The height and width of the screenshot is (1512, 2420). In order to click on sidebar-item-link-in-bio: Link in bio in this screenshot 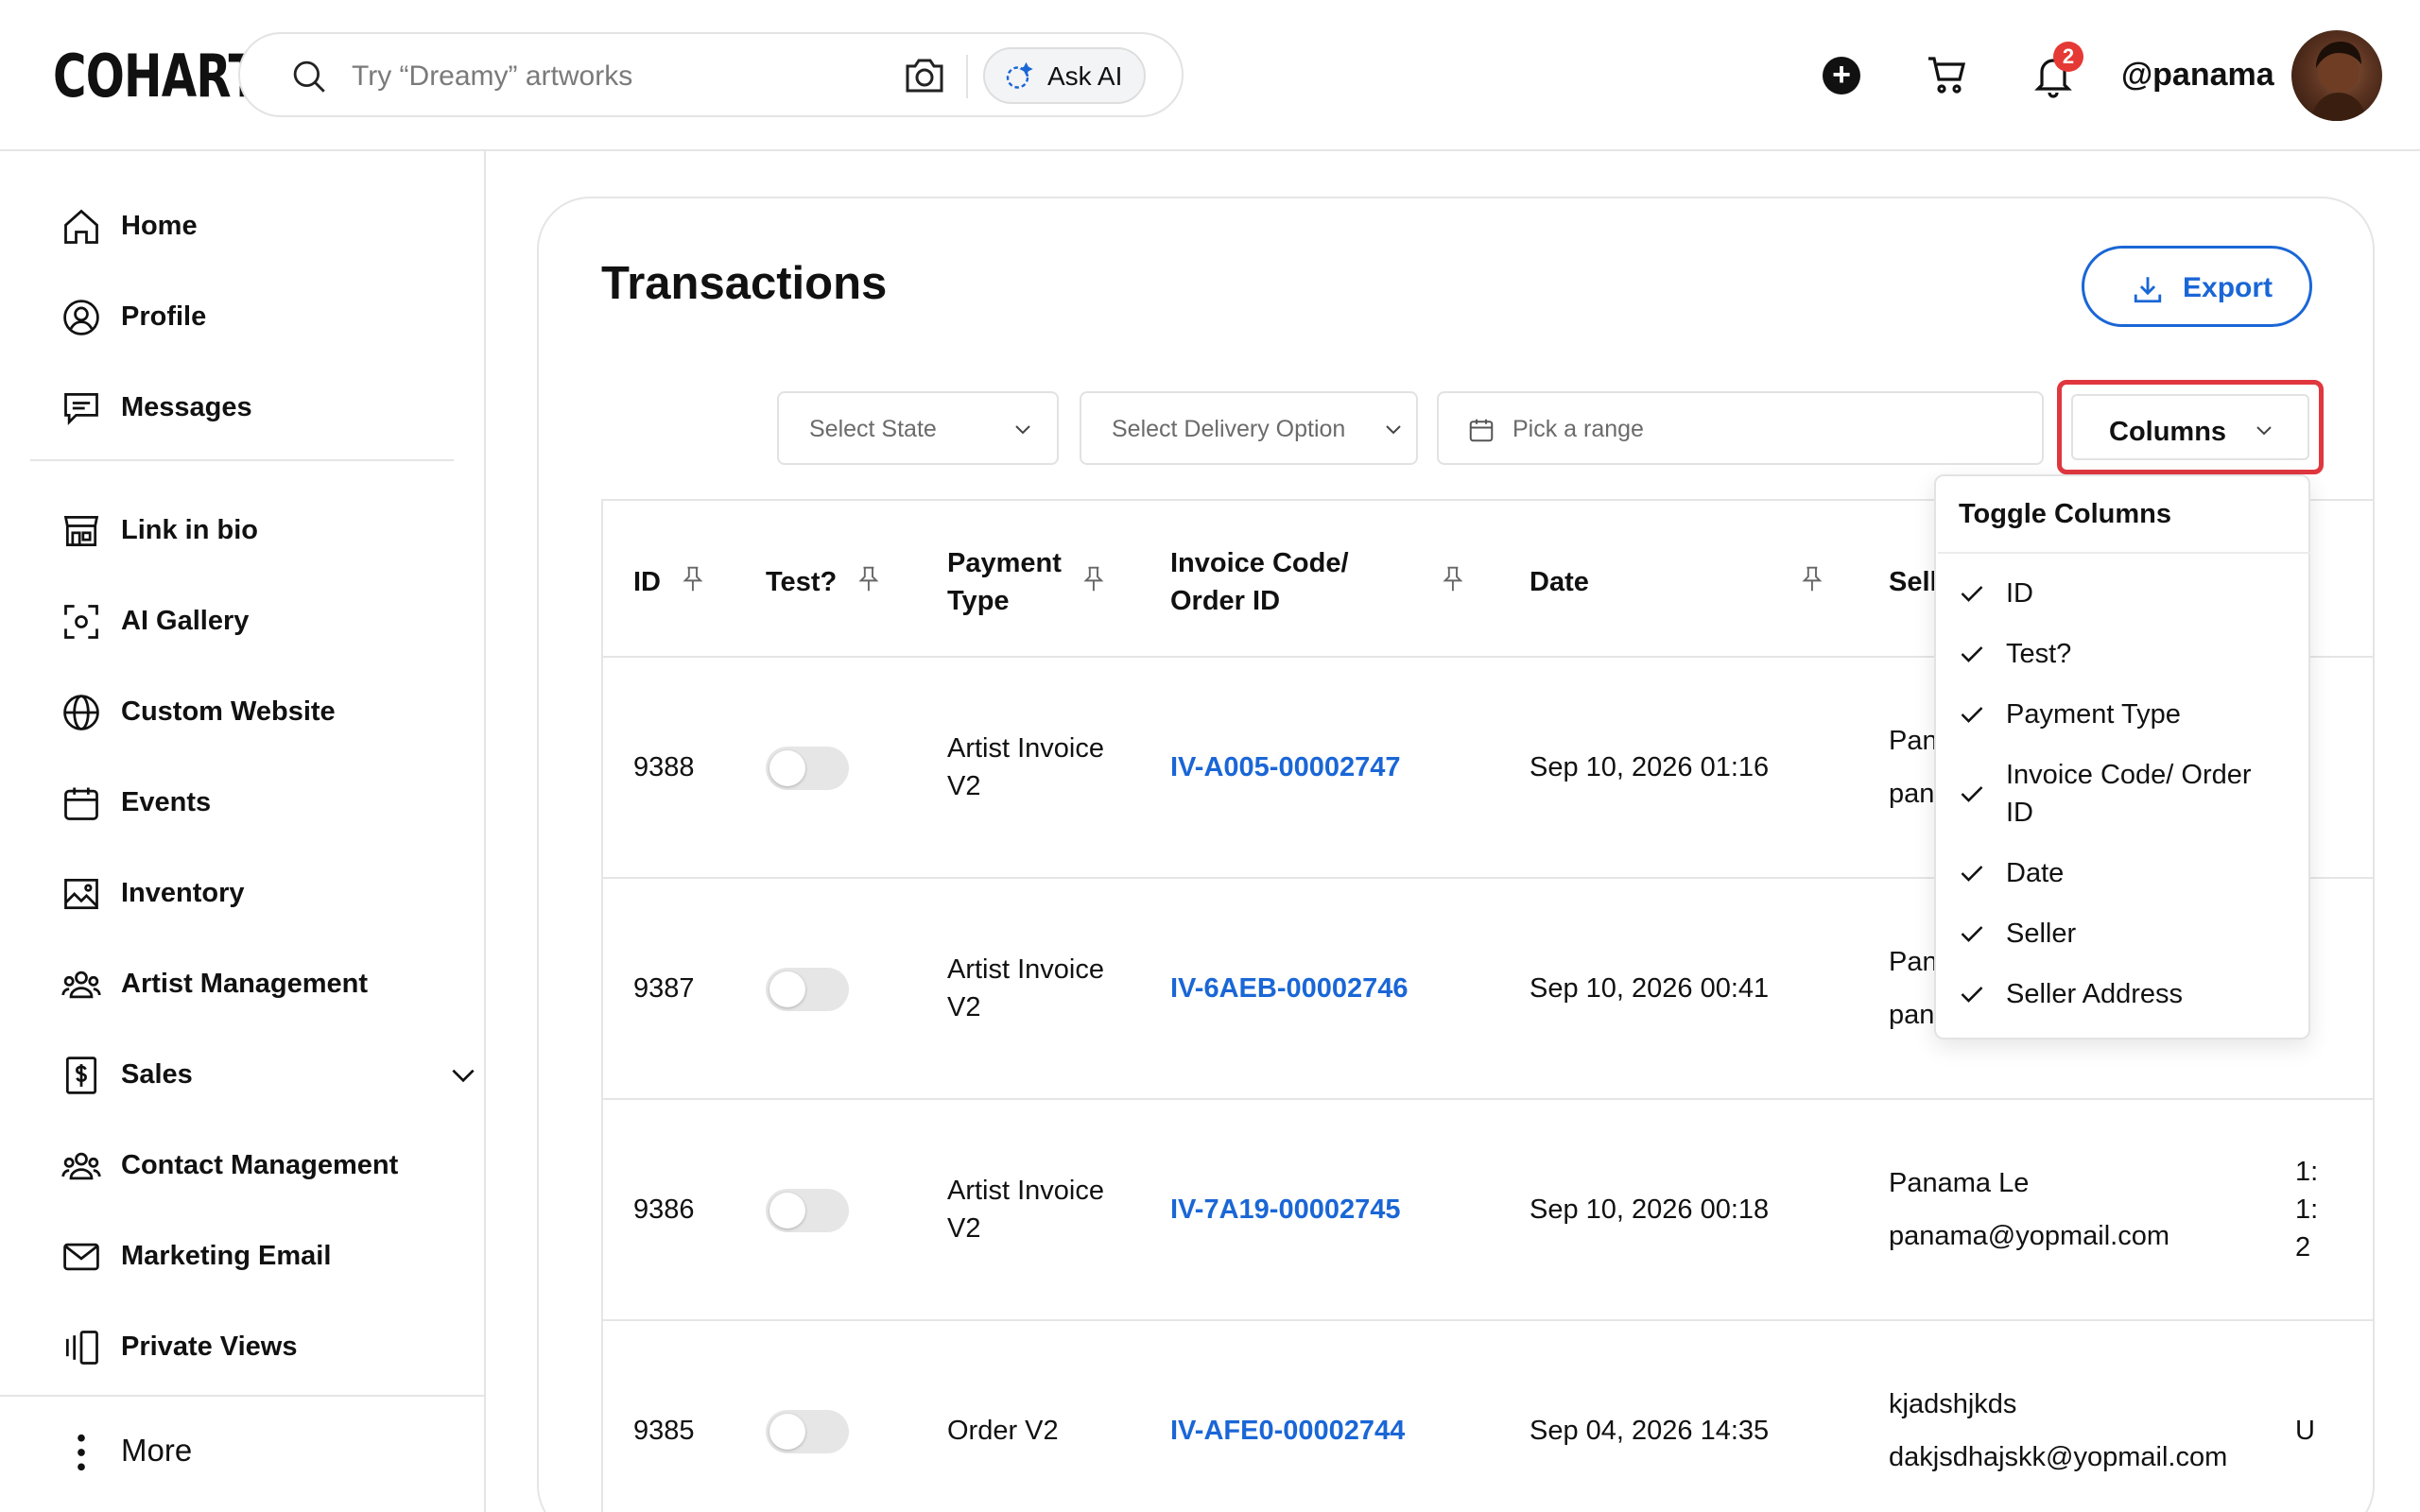, I will do `click(249, 531)`.